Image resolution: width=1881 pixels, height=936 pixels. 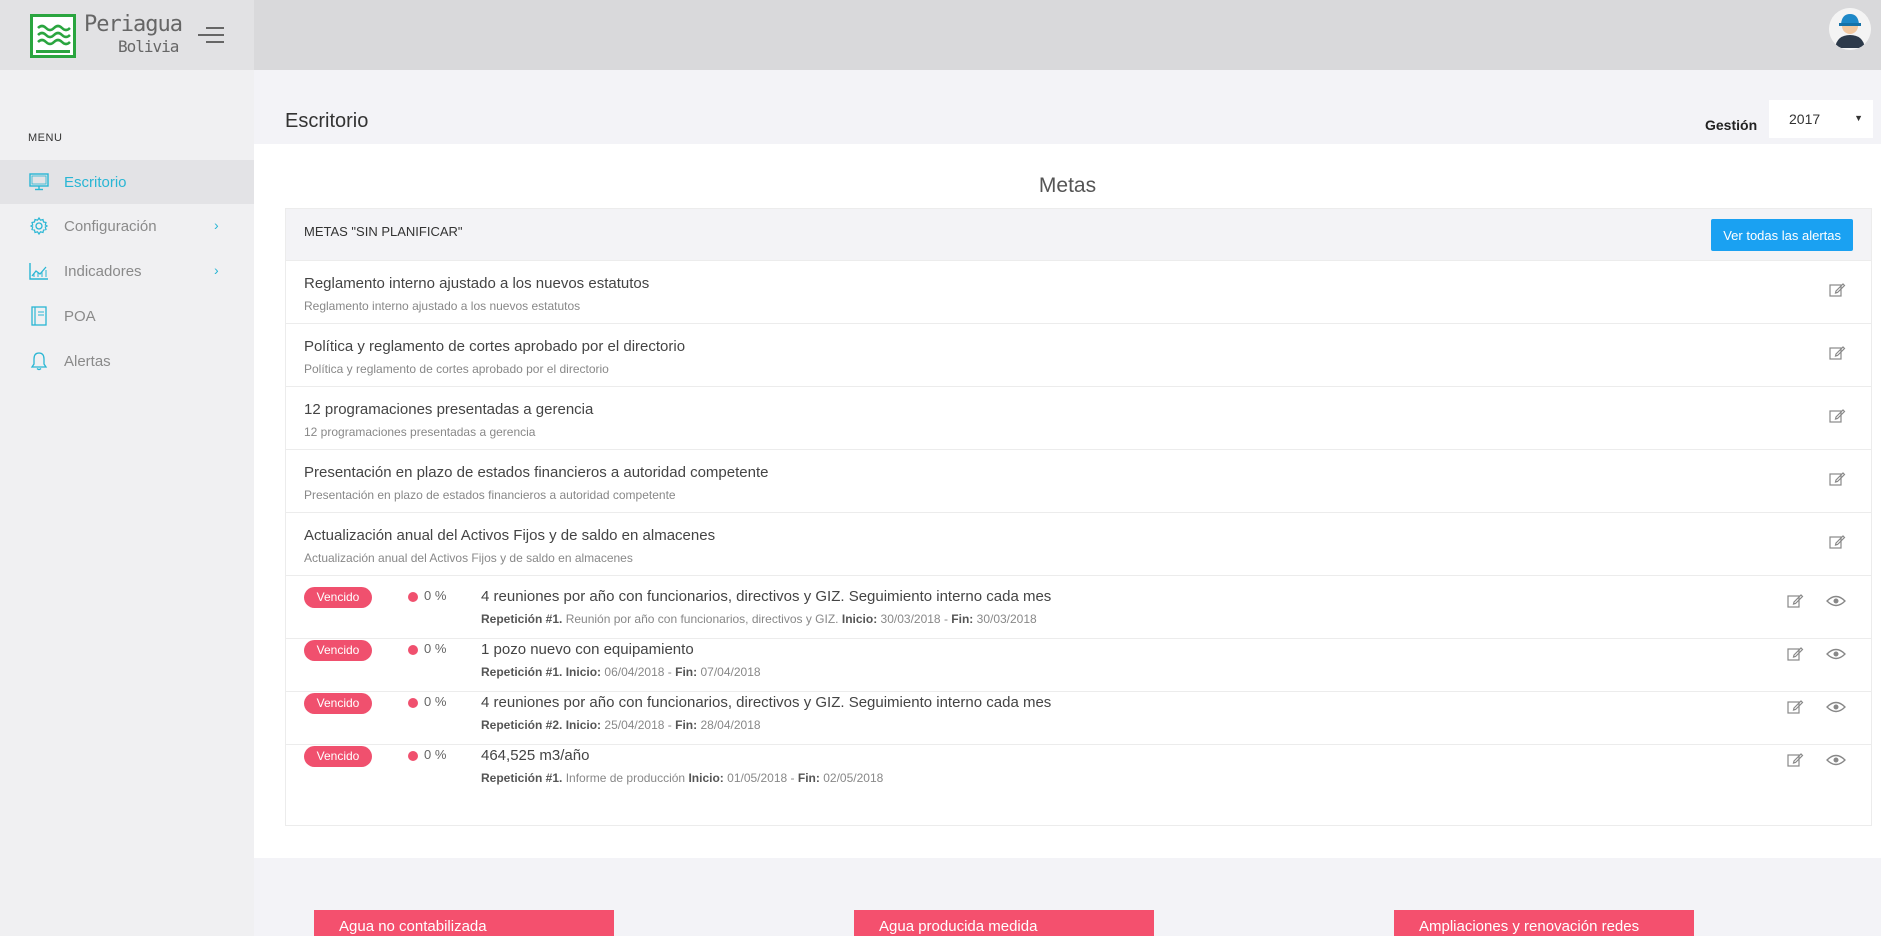 I want to click on chevron-right-icon: ›, so click(x=216, y=270).